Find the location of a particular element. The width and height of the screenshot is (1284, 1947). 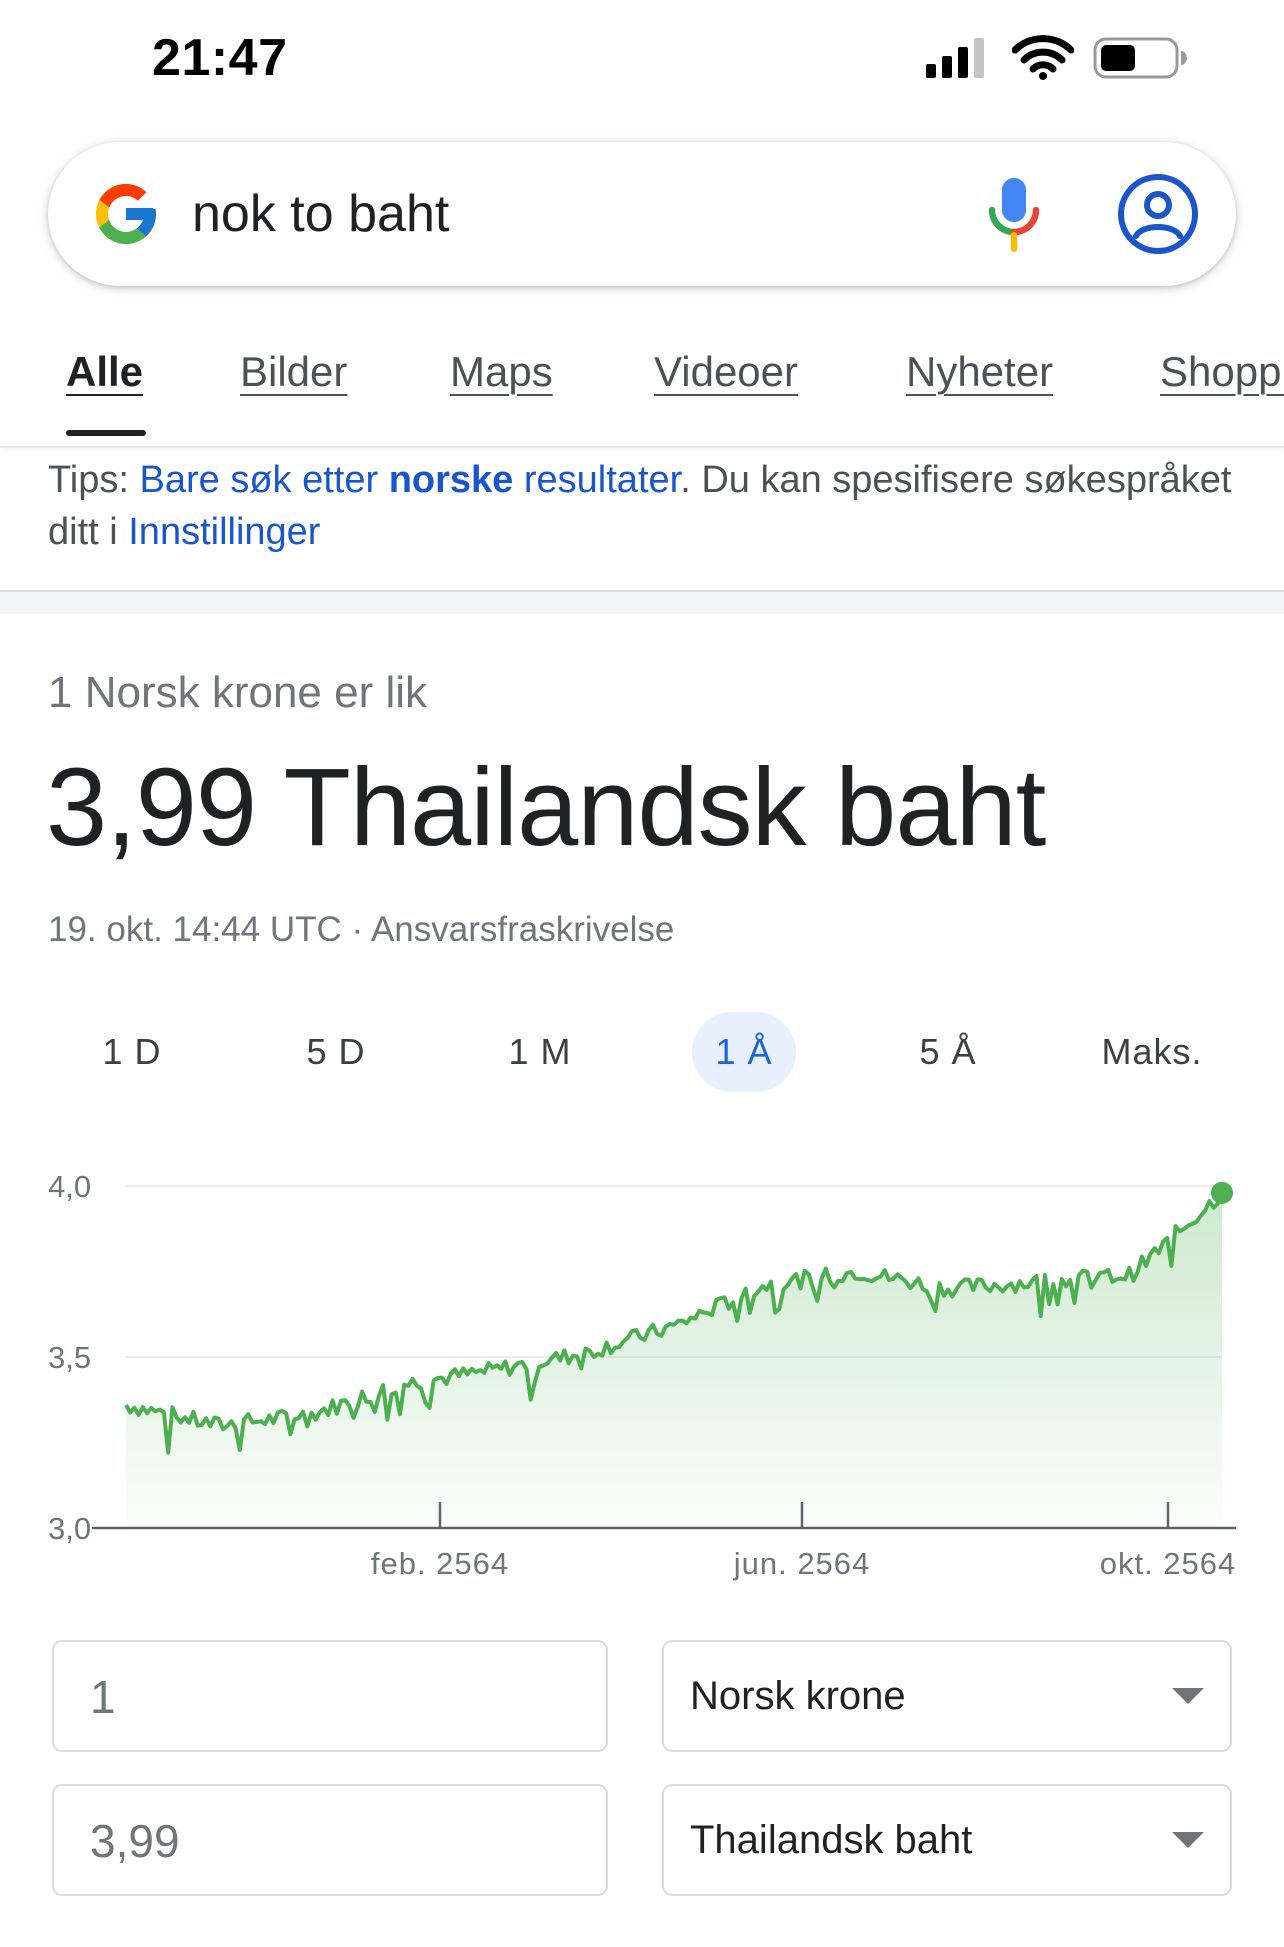

from-currency-label: Norsk krone is located at coordinates (798, 1696).